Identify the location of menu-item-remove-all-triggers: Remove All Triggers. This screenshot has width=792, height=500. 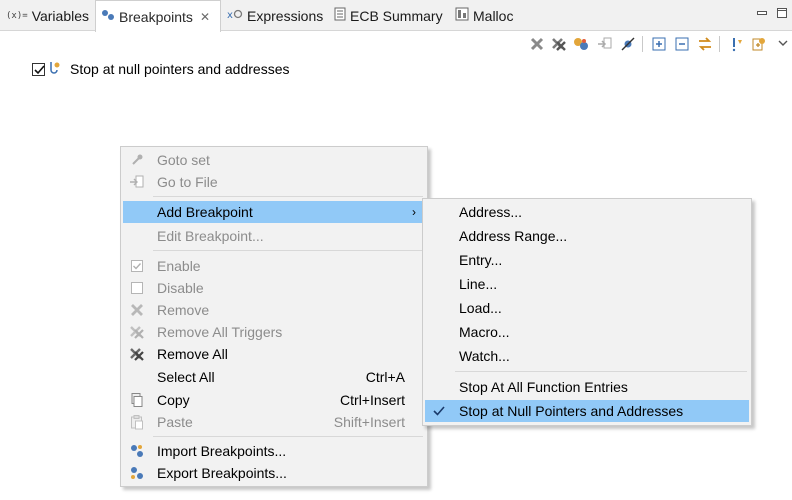
(274, 332).